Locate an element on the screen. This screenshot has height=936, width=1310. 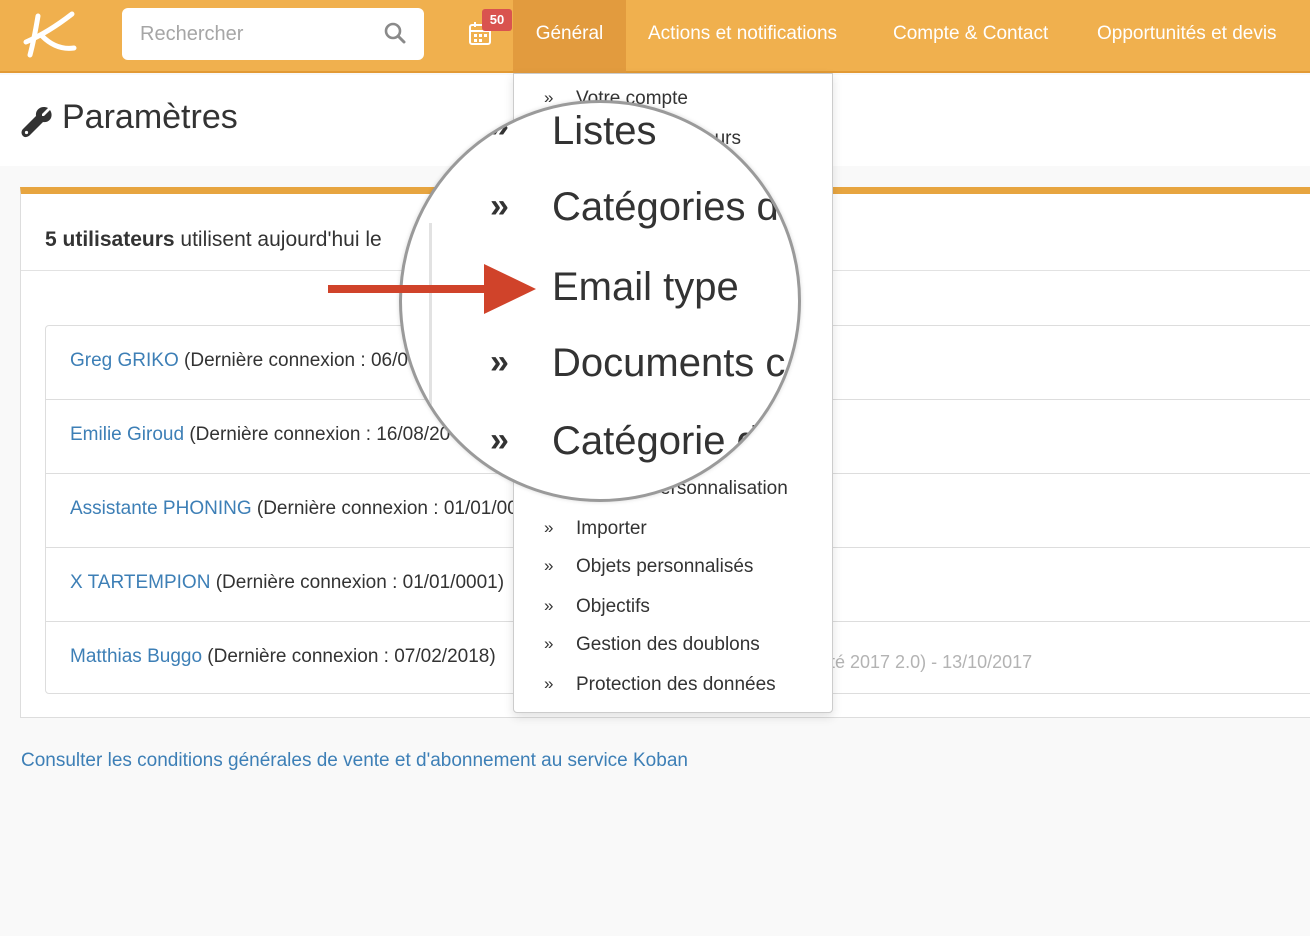
nav-general: Général is located at coordinates (569, 36).